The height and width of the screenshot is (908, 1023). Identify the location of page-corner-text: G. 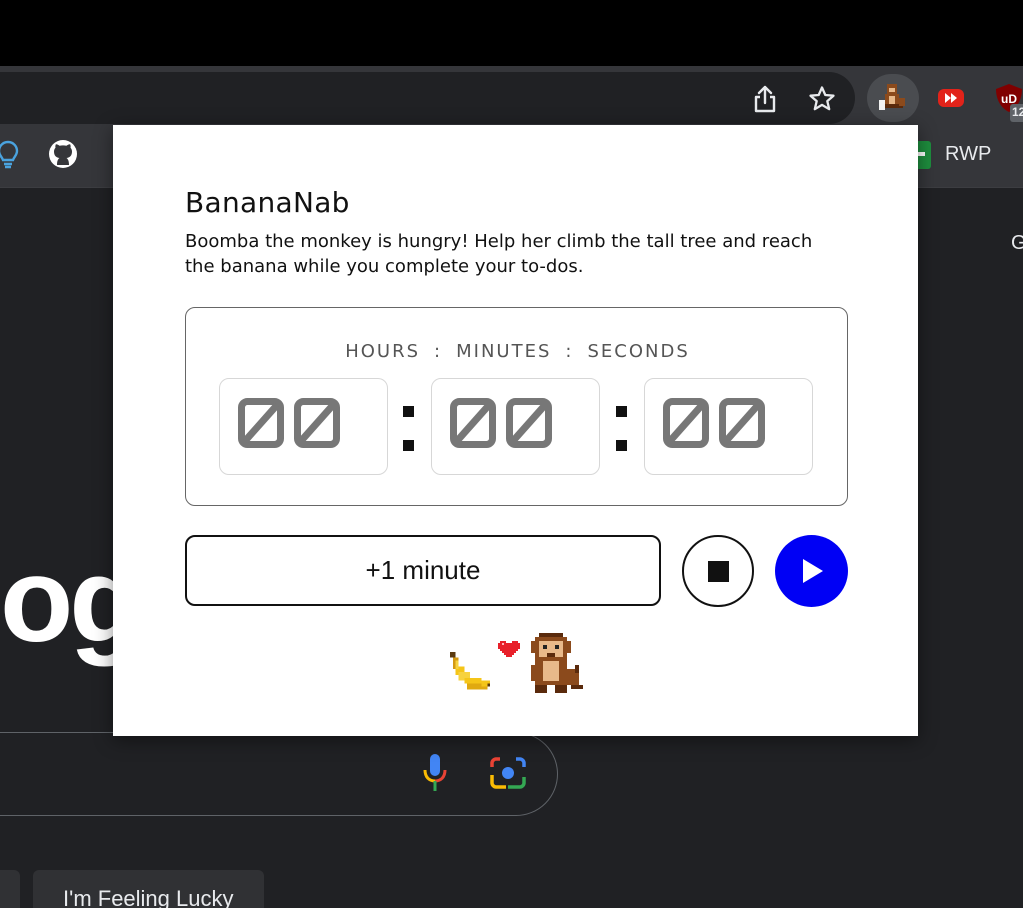
(1017, 243).